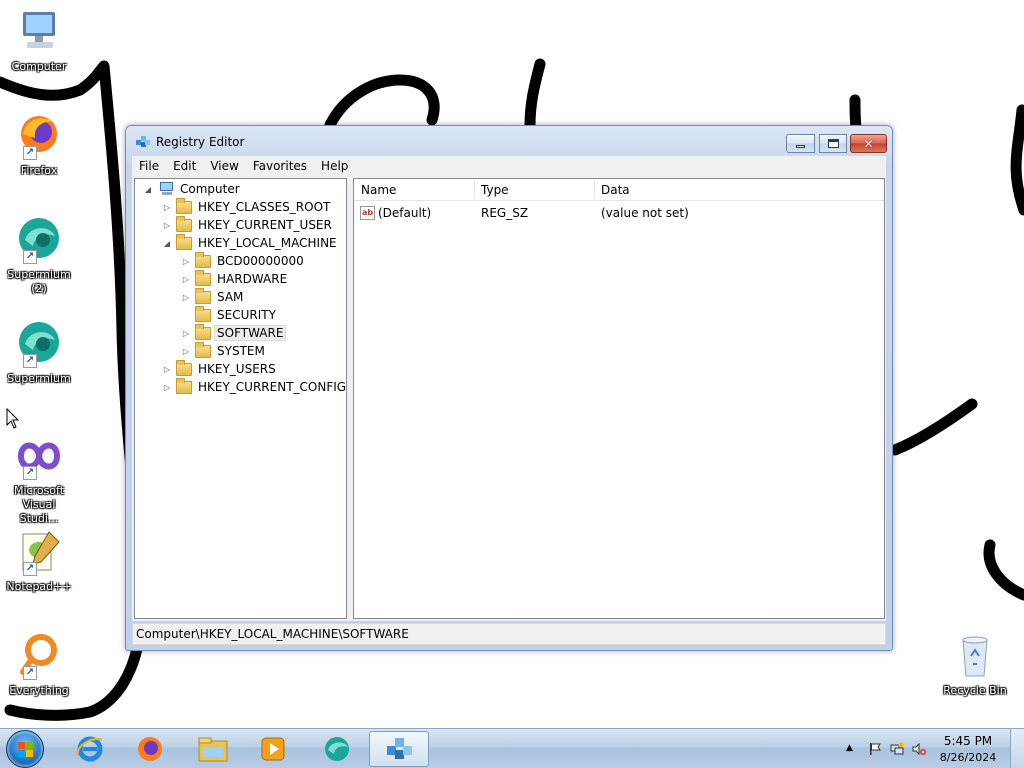 This screenshot has height=768, width=1024. Describe the element at coordinates (968, 757) in the screenshot. I see `clock-date: 8/26/2024` at that location.